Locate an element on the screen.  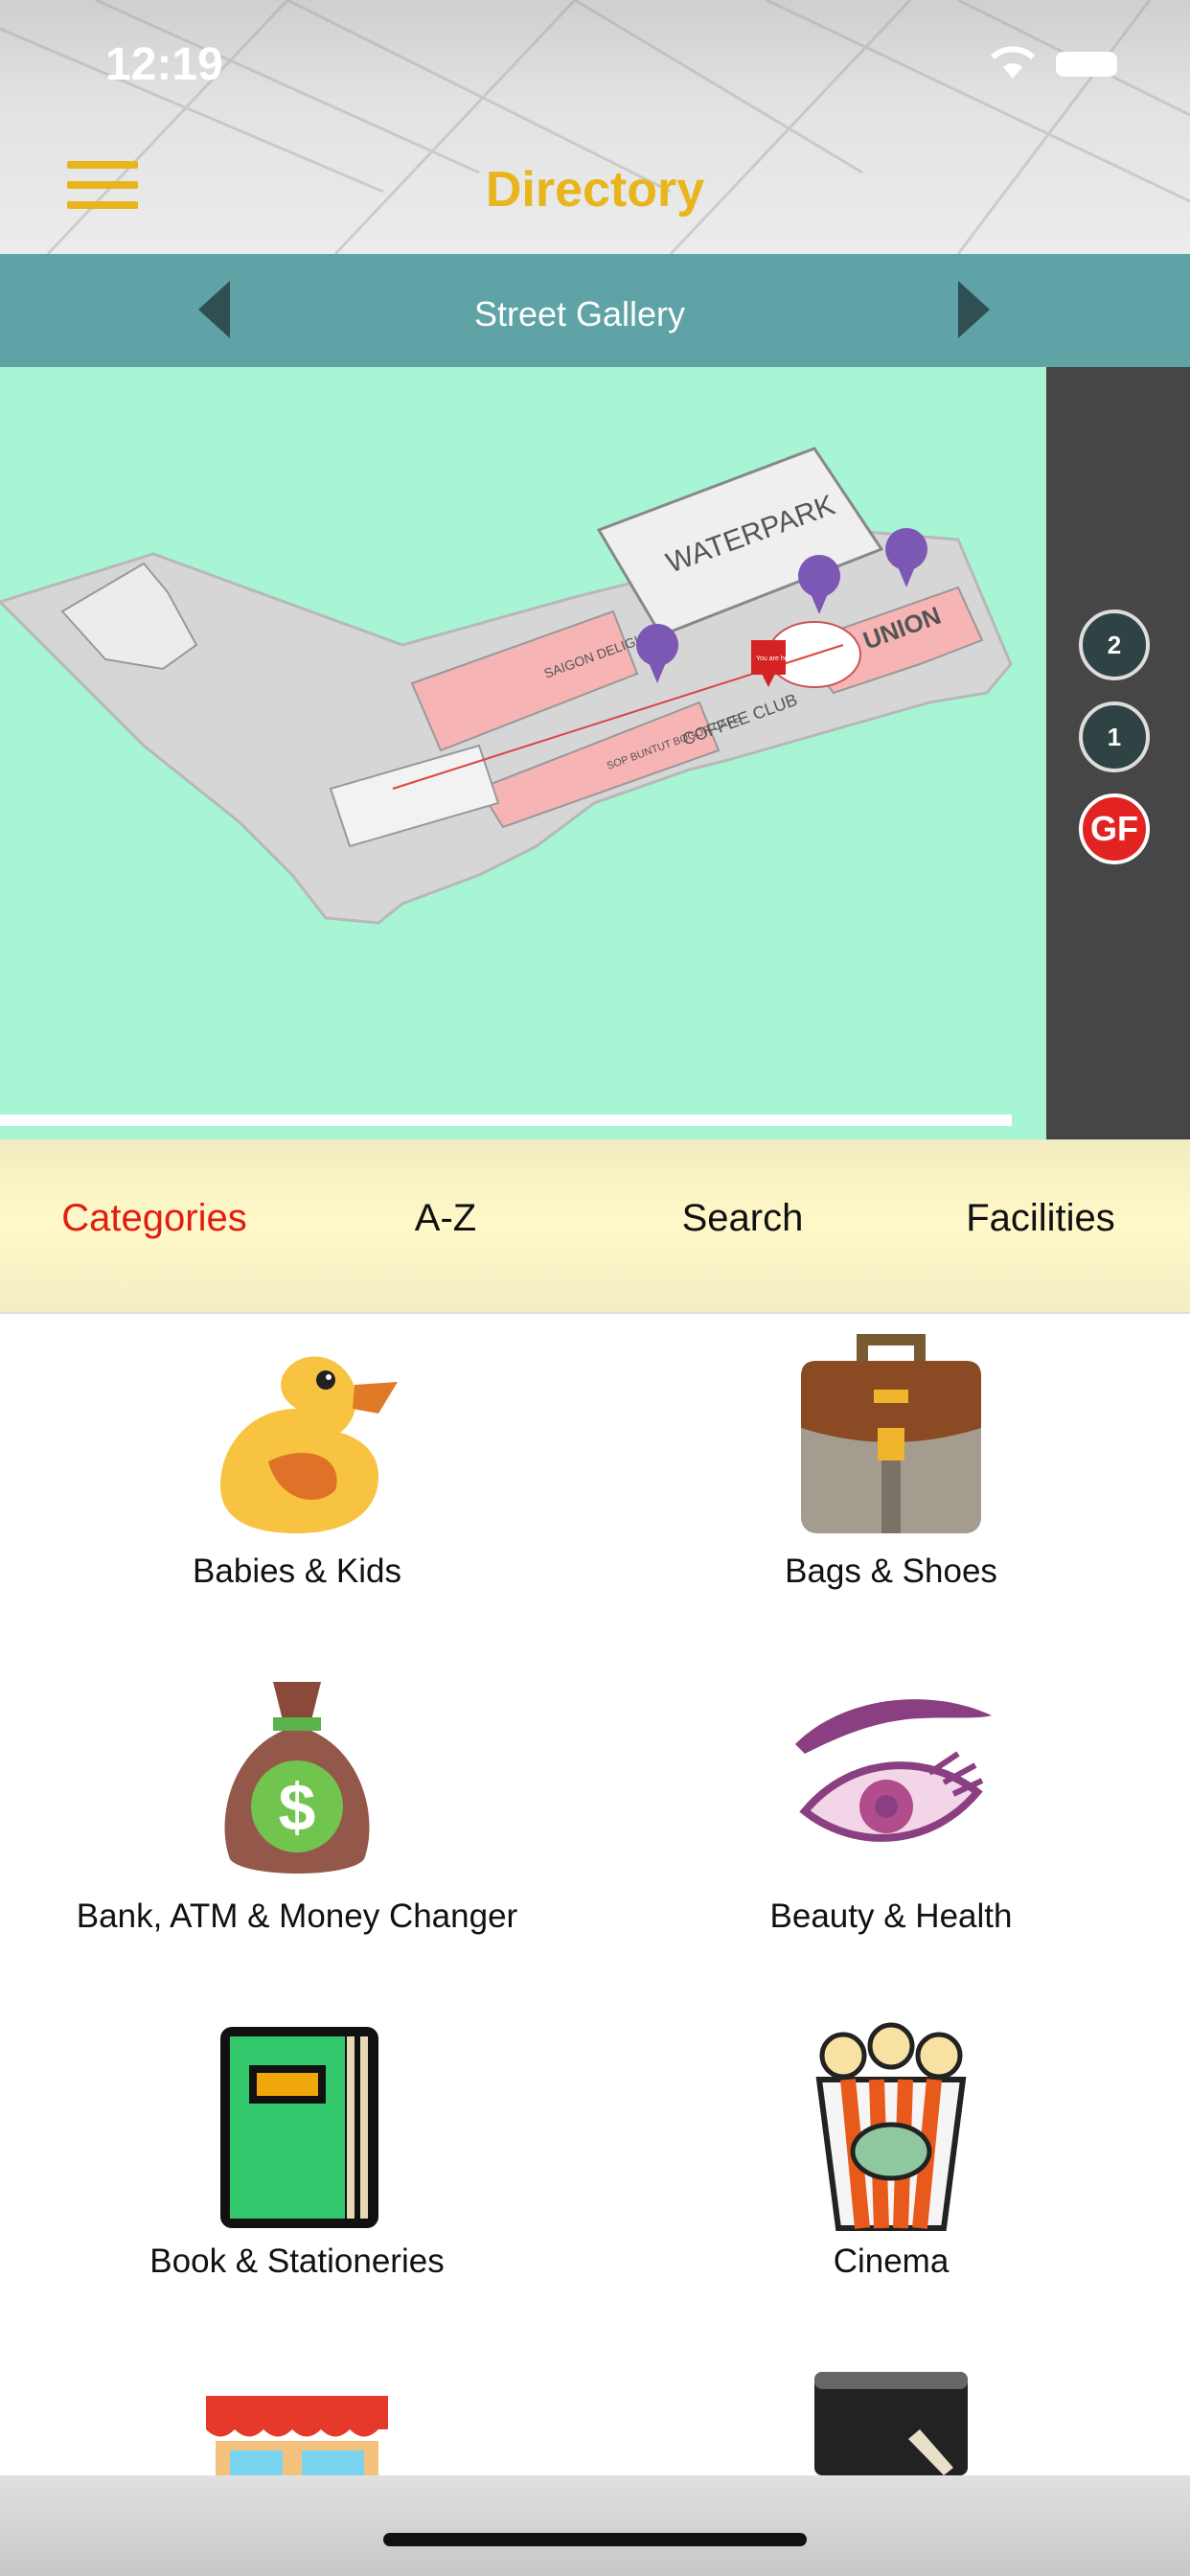
category-label: Bags & Shoes is located at coordinates (891, 1571).